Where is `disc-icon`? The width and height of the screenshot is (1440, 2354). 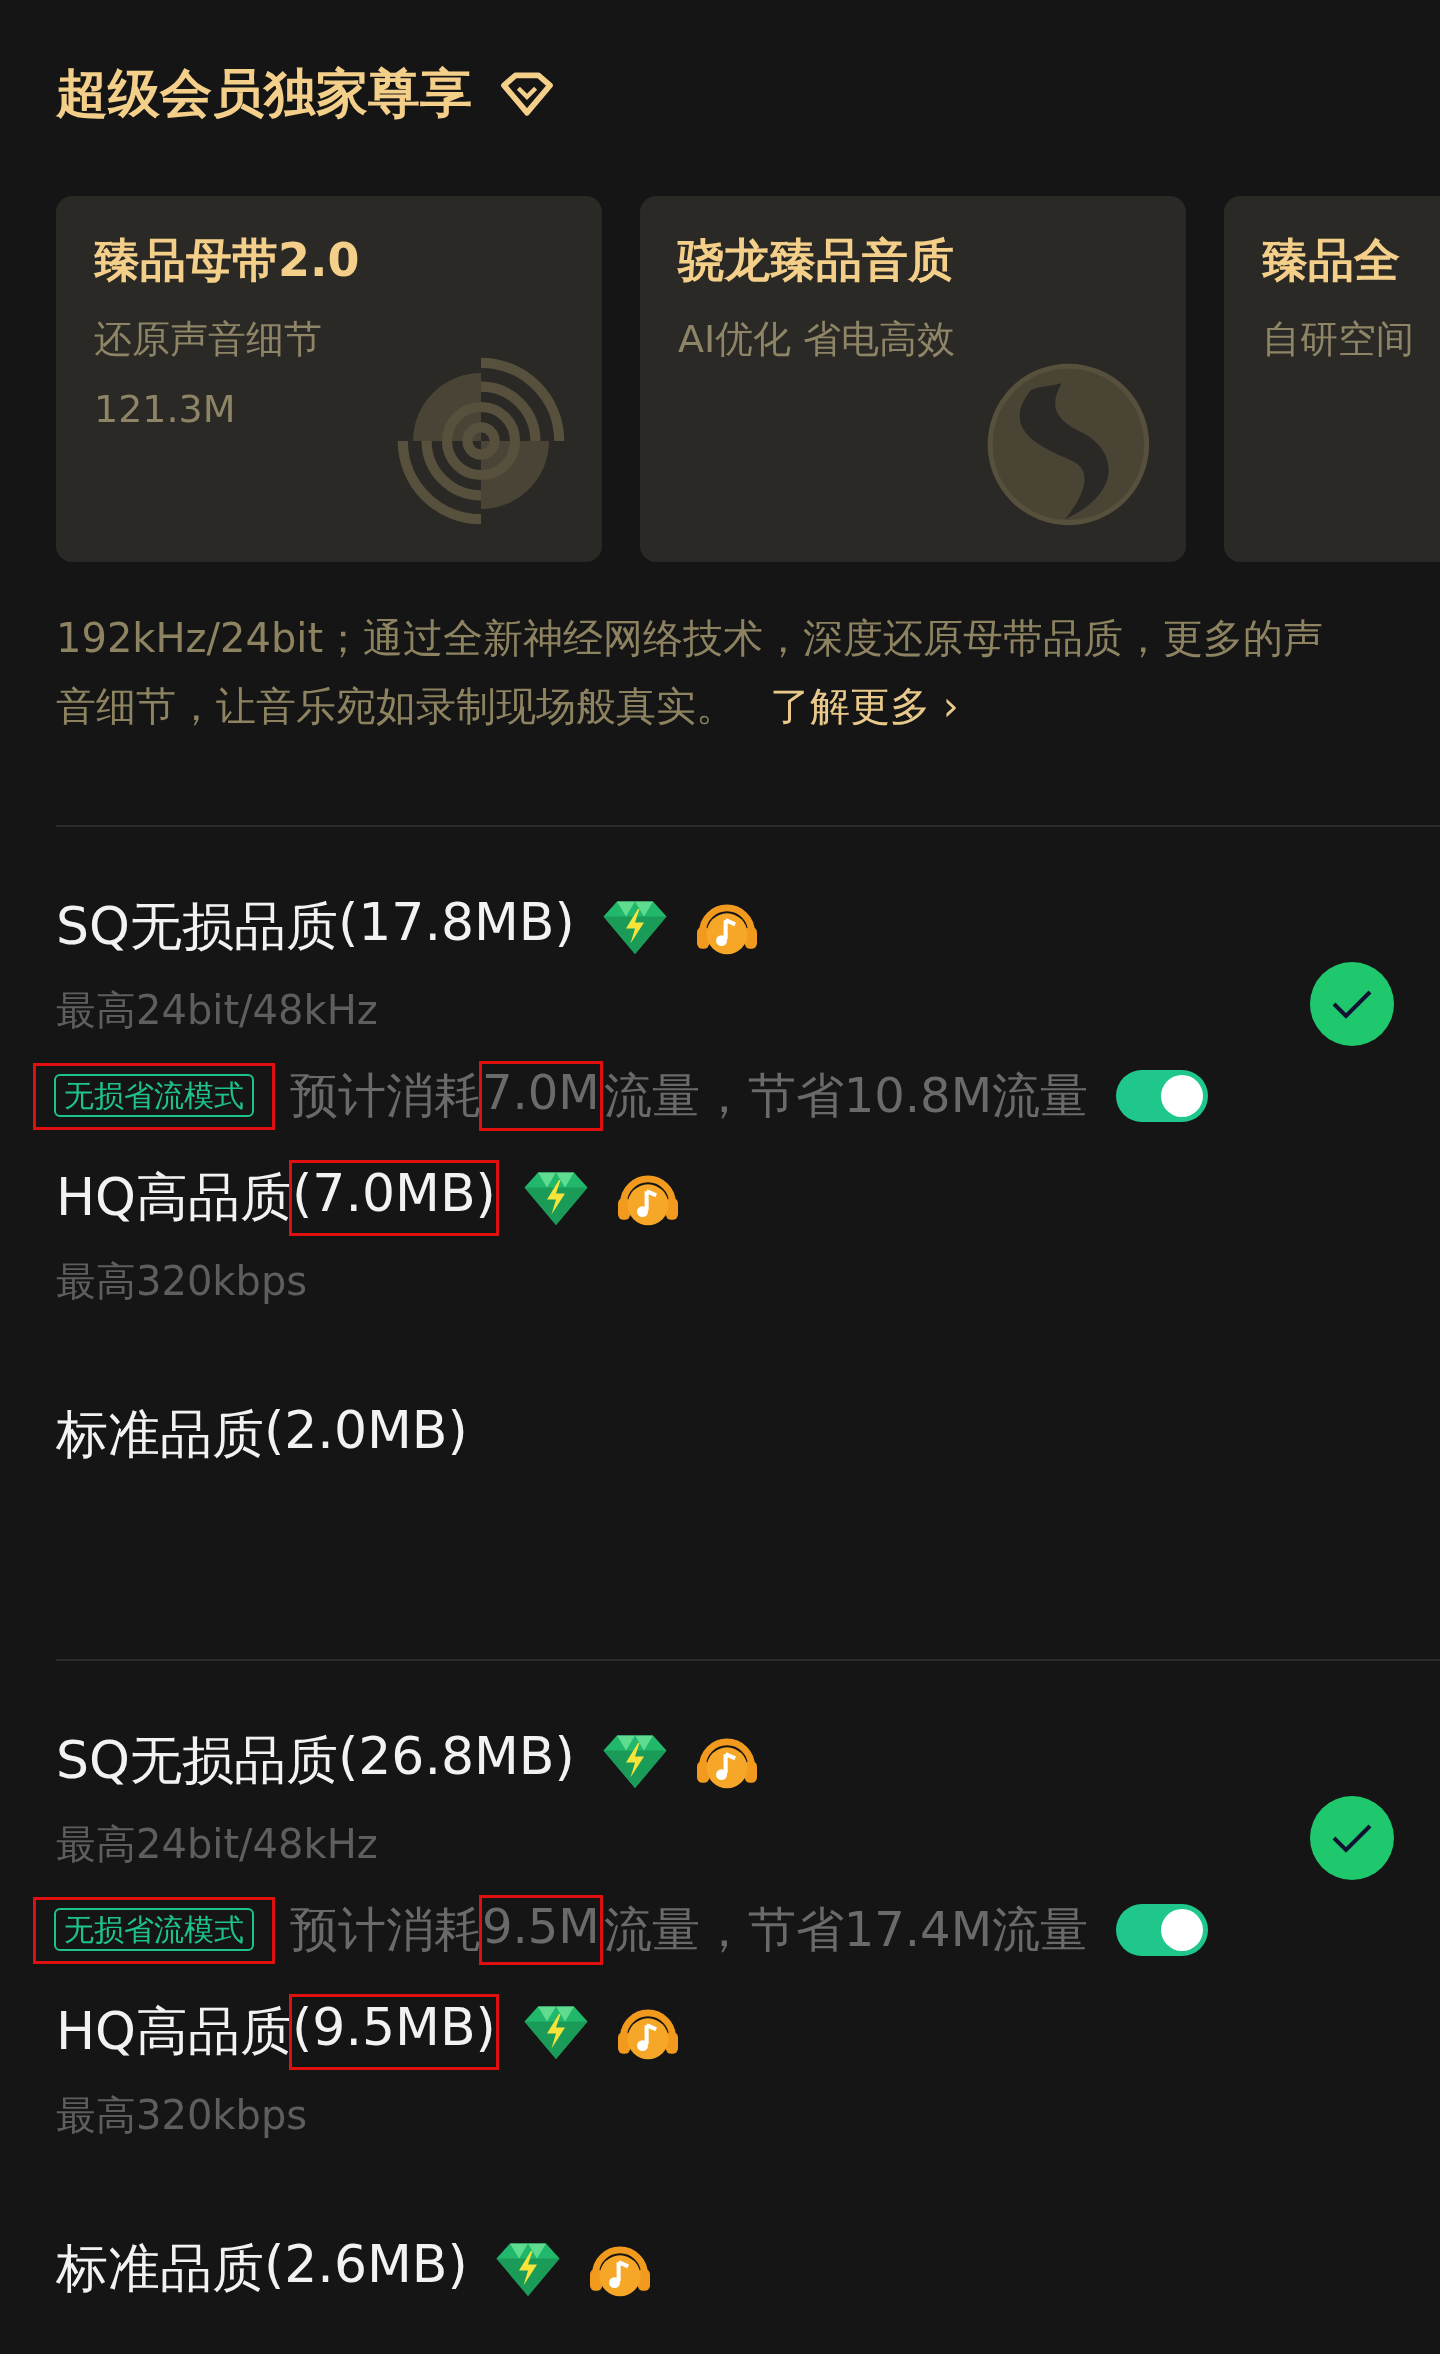 disc-icon is located at coordinates (481, 441).